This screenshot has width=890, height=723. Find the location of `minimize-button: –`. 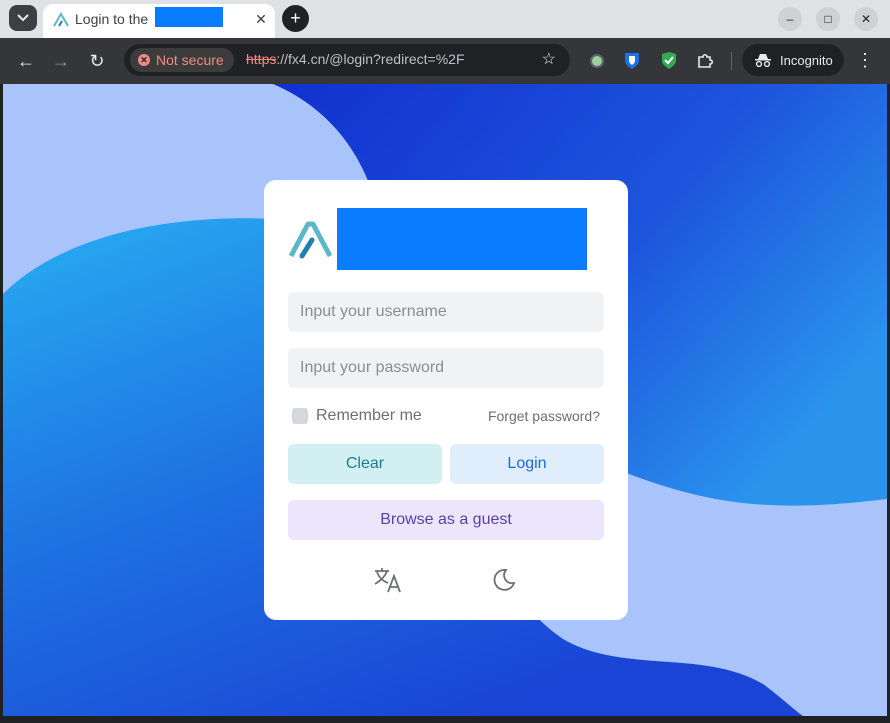

minimize-button: – is located at coordinates (790, 19).